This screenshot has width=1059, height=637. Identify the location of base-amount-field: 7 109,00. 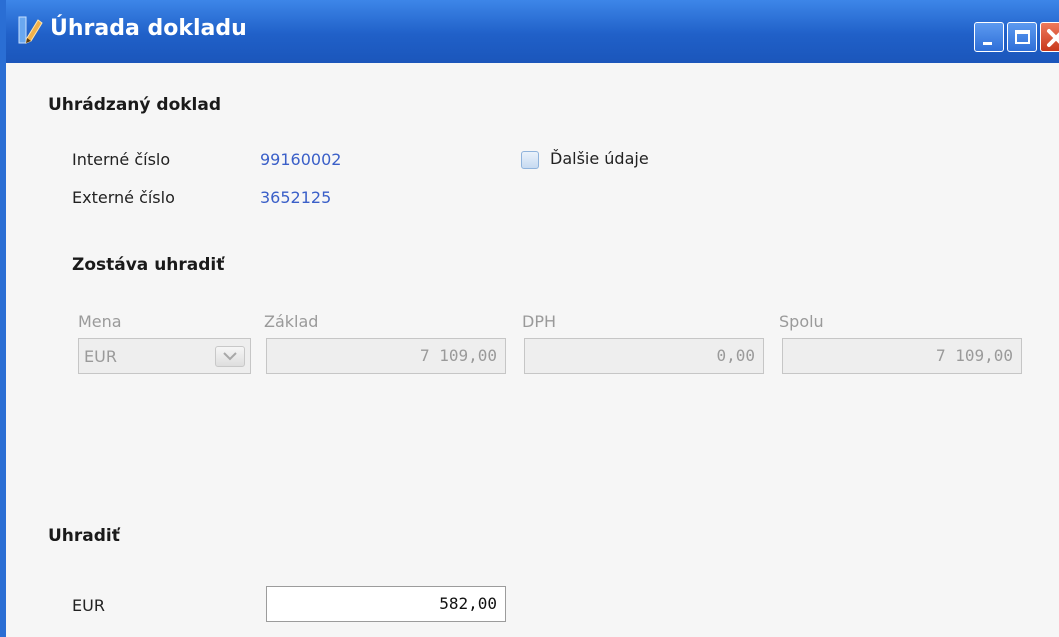
(386, 356).